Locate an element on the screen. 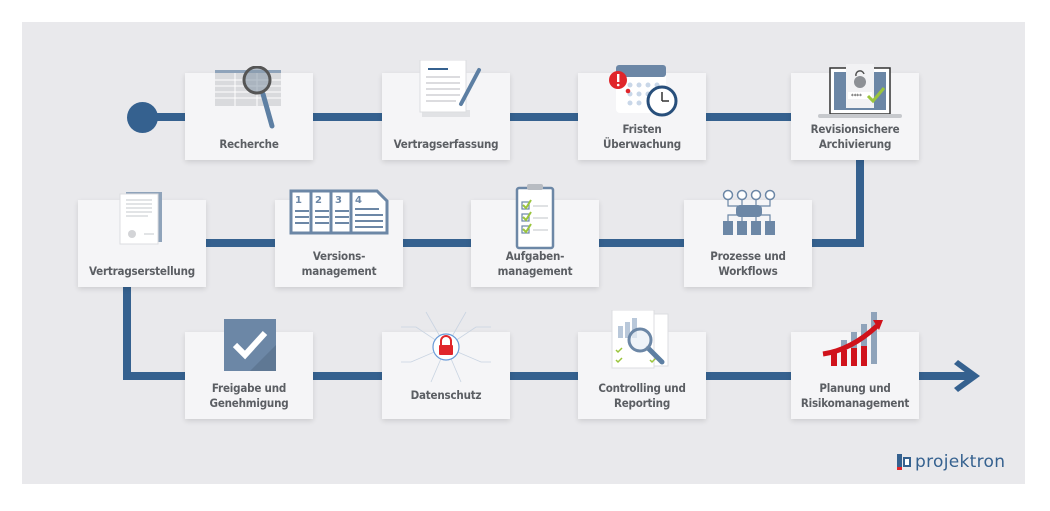 The image size is (1050, 511). workflow-icon is located at coordinates (749, 212).